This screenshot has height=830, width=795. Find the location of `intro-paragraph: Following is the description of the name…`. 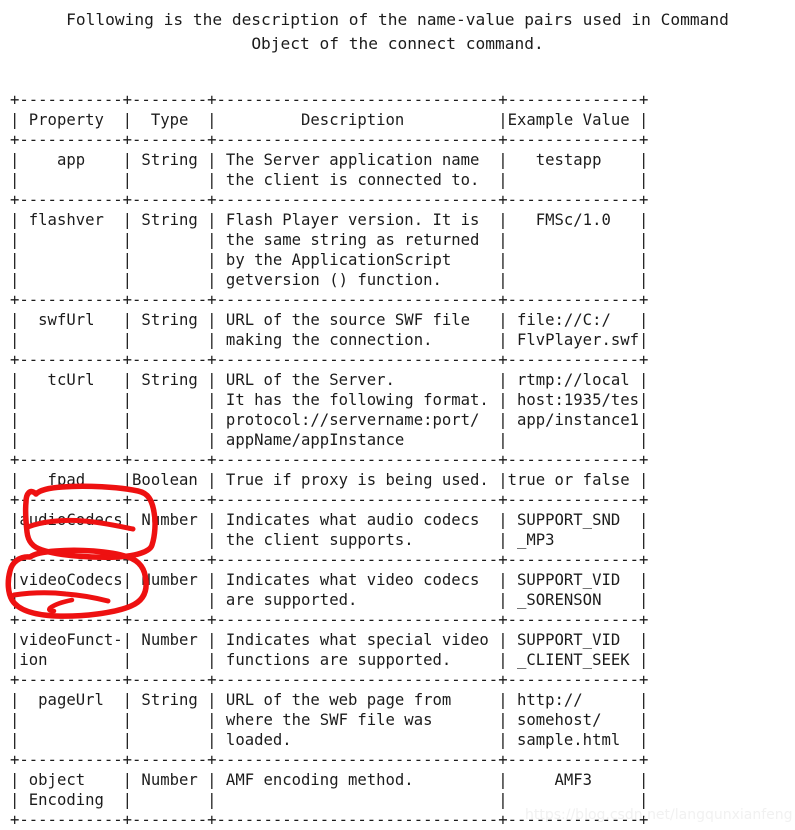

intro-paragraph: Following is the description of the name… is located at coordinates (397, 32).